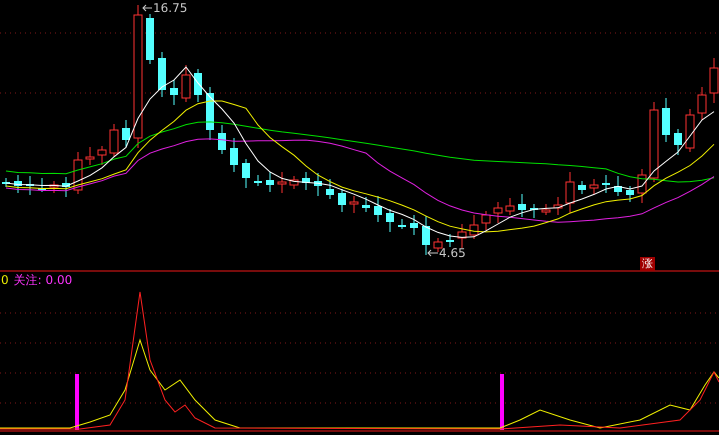 This screenshot has width=719, height=435. What do you see at coordinates (5, 280) in the screenshot?
I see `indicator-value: 0` at bounding box center [5, 280].